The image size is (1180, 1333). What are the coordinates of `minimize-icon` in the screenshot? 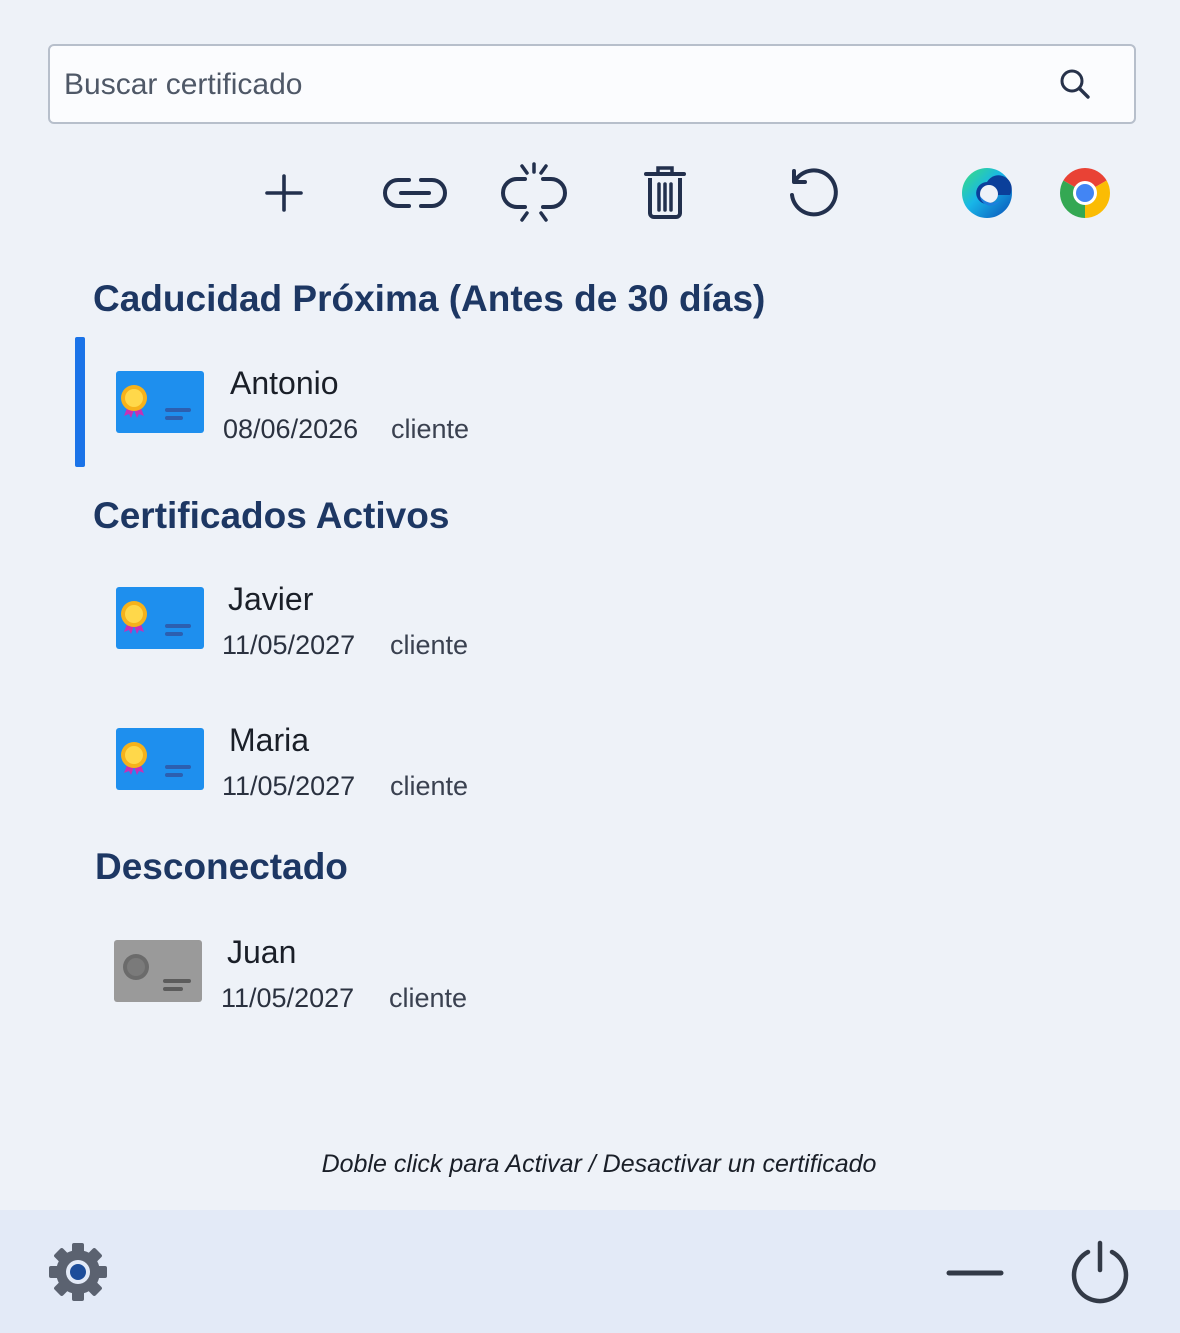 It's located at (975, 1274).